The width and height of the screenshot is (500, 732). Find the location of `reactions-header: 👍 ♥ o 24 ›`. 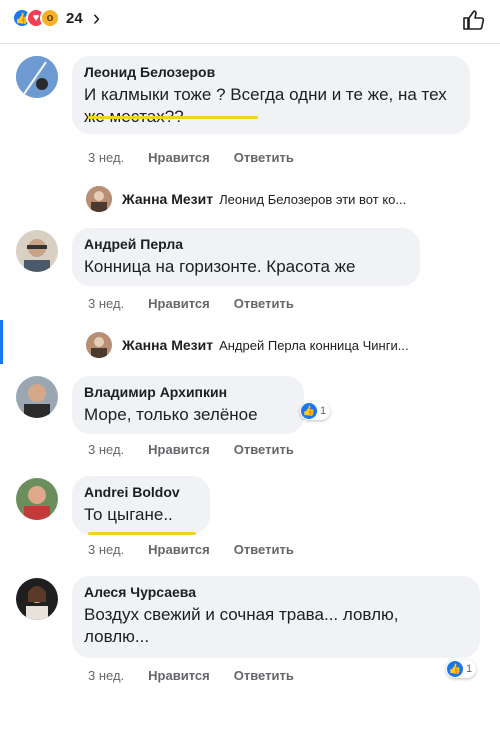

reactions-header: 👍 ♥ o 24 › is located at coordinates (250, 22).